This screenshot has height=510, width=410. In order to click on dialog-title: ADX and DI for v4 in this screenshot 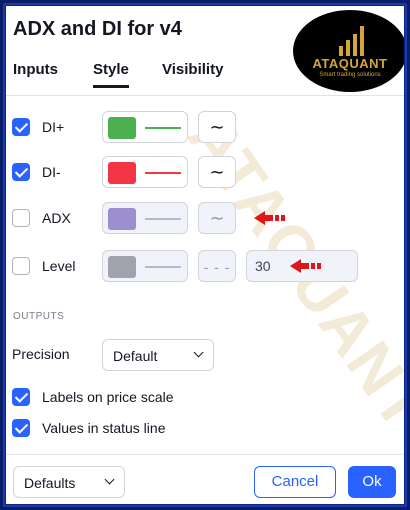, I will do `click(97, 29)`.